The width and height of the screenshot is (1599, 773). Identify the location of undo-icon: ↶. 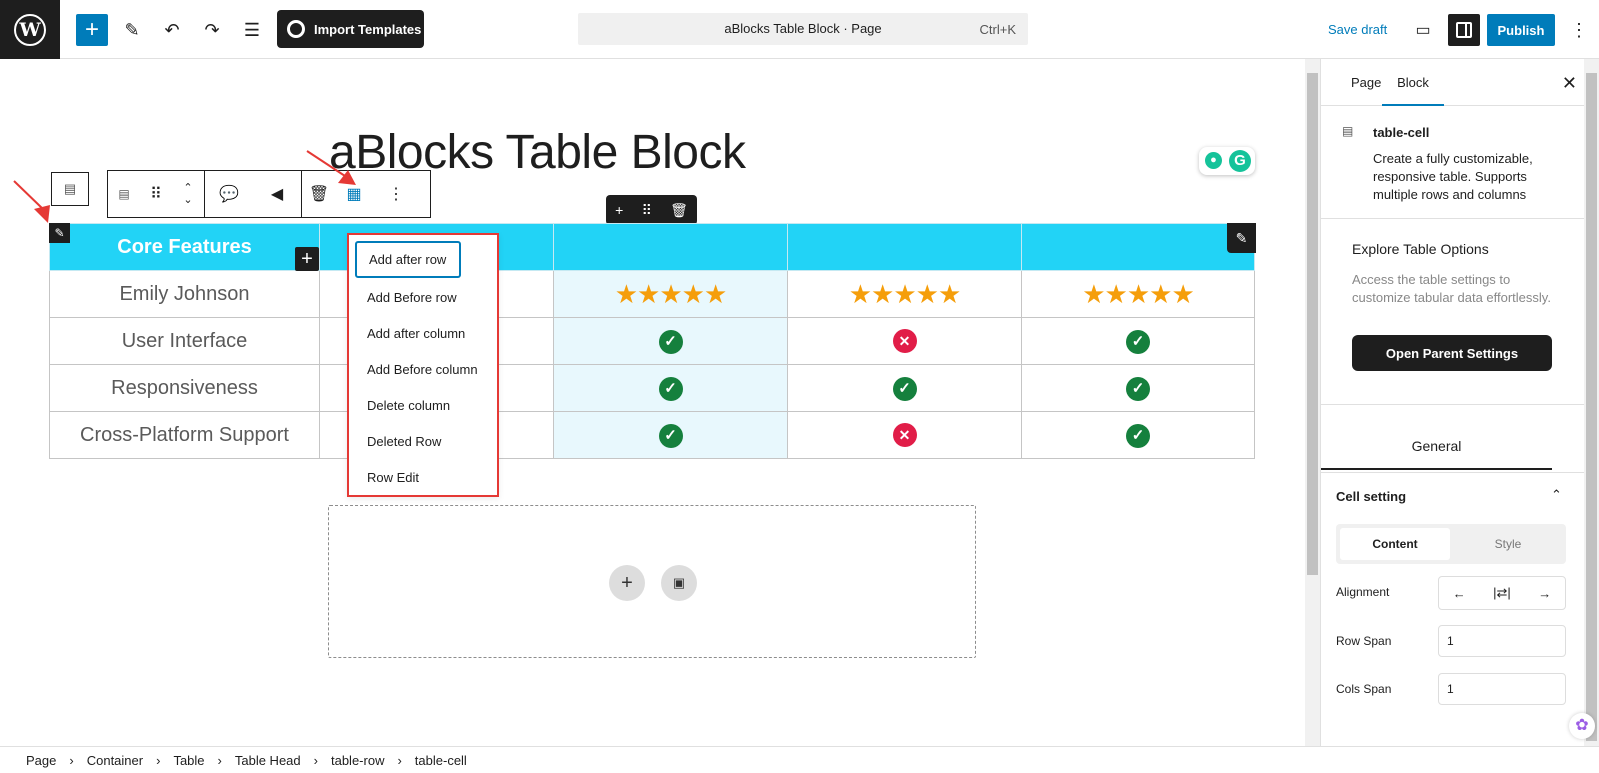
(172, 30).